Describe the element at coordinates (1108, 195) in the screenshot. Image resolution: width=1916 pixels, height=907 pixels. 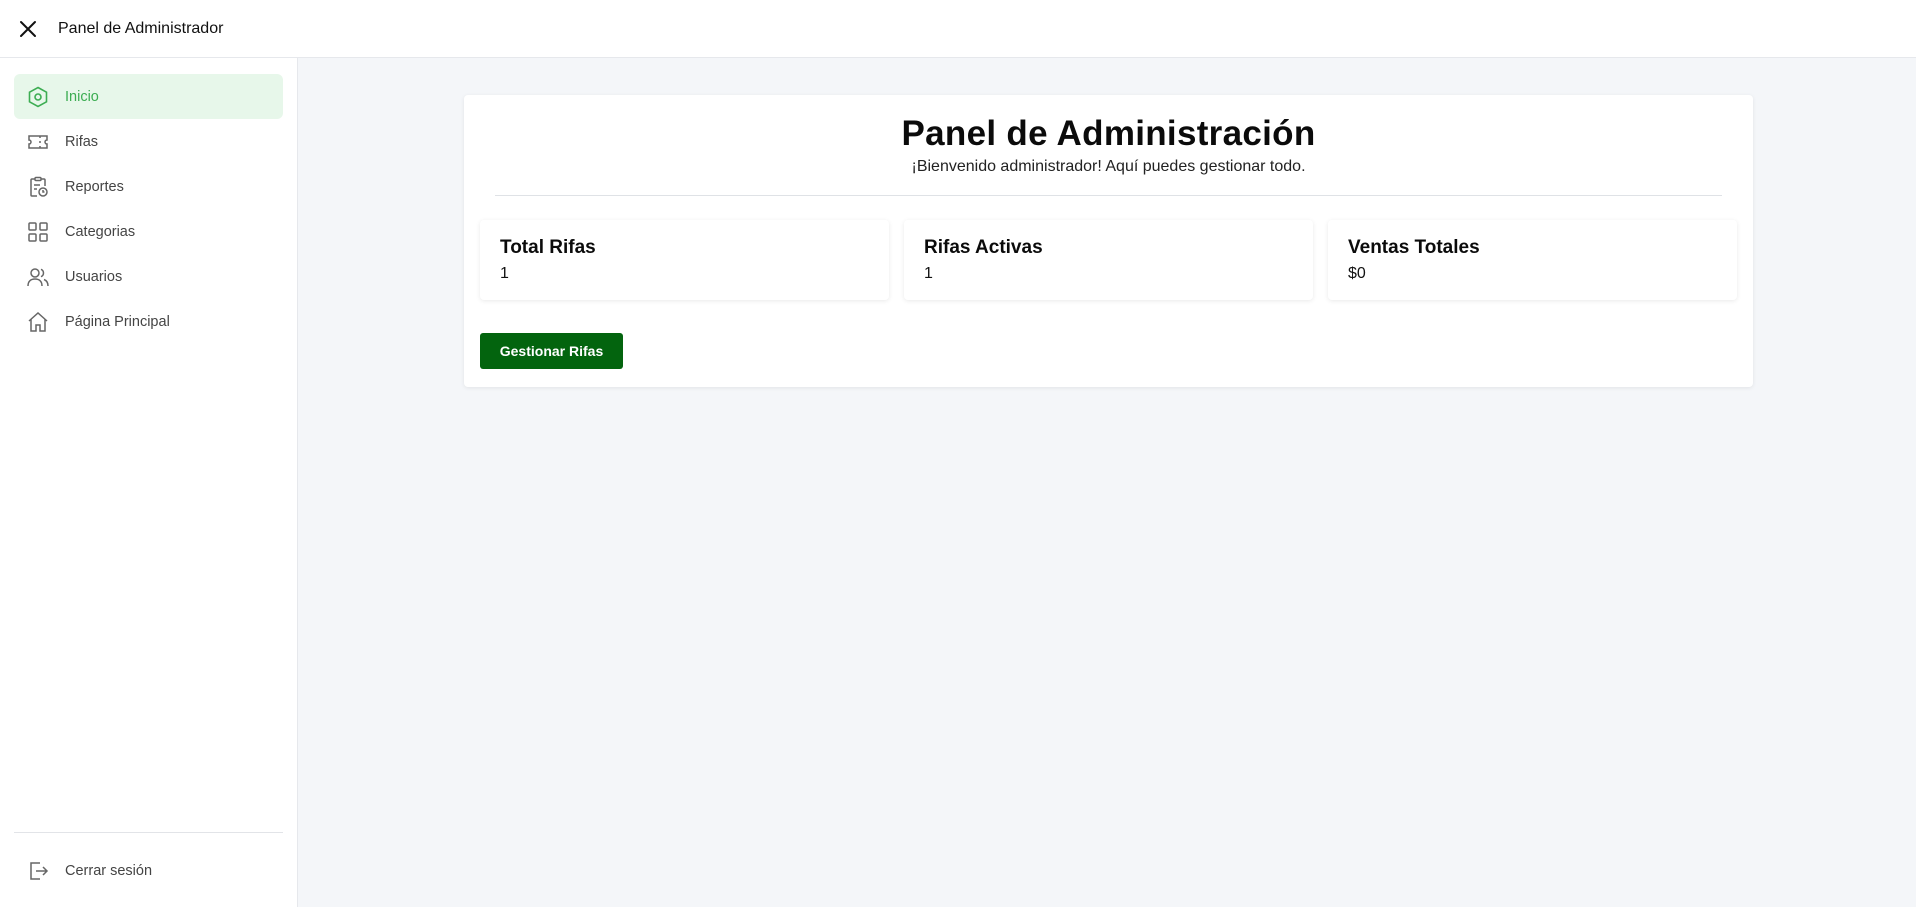
I see `title-divider` at that location.